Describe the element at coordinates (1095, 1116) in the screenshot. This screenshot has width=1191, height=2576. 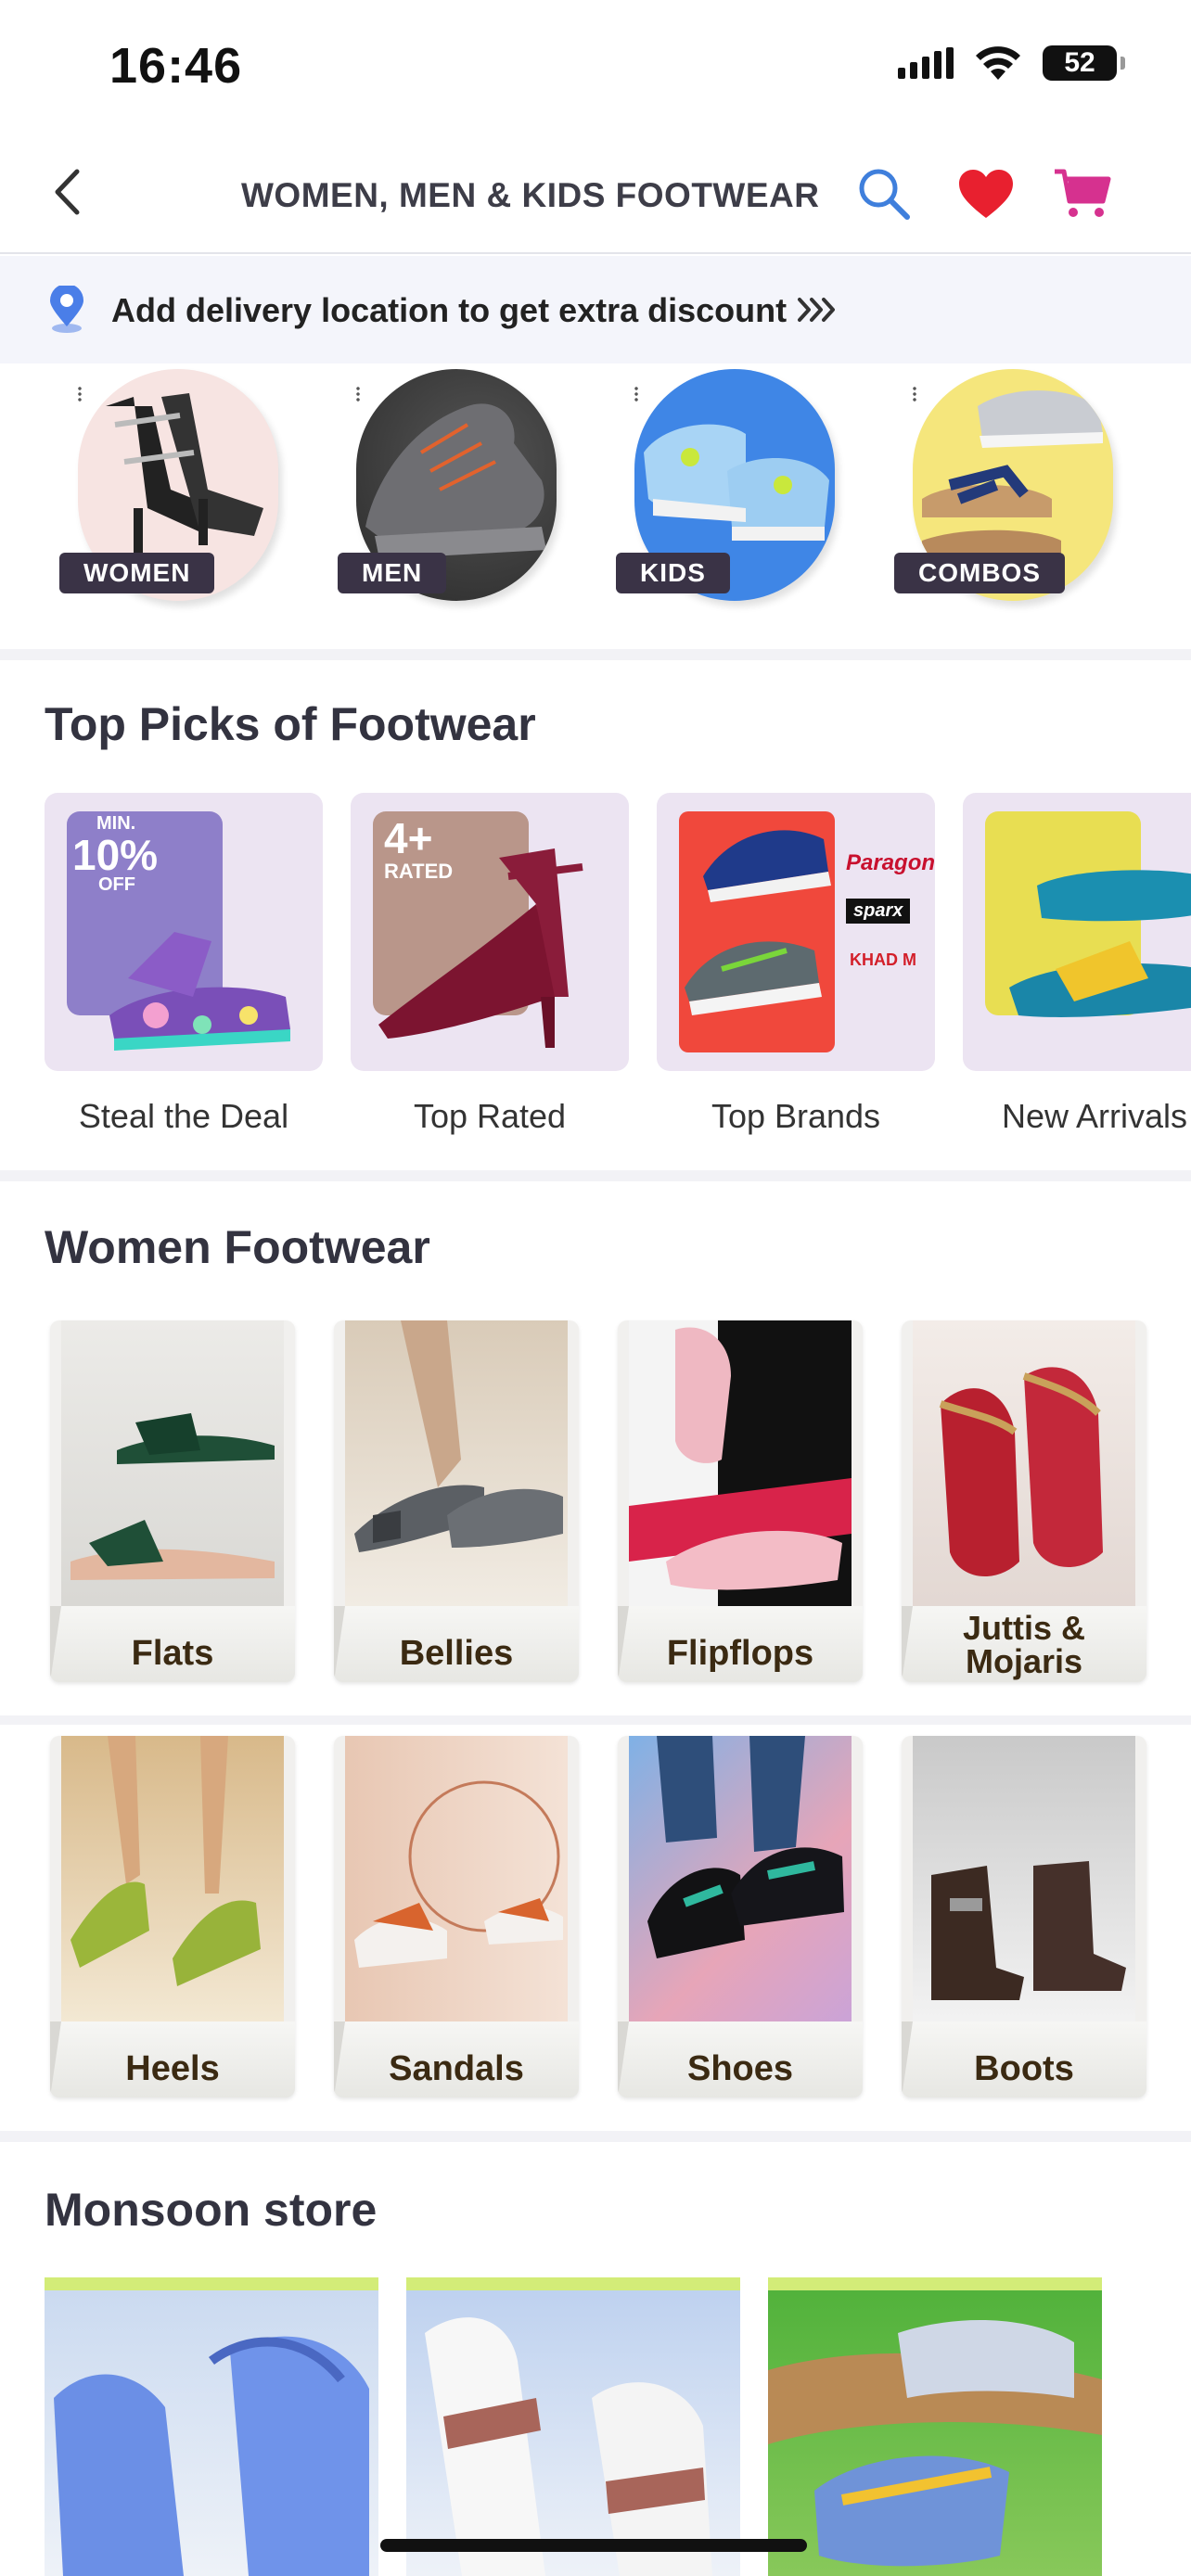
I see `top-pick-label: New Arrivals` at that location.